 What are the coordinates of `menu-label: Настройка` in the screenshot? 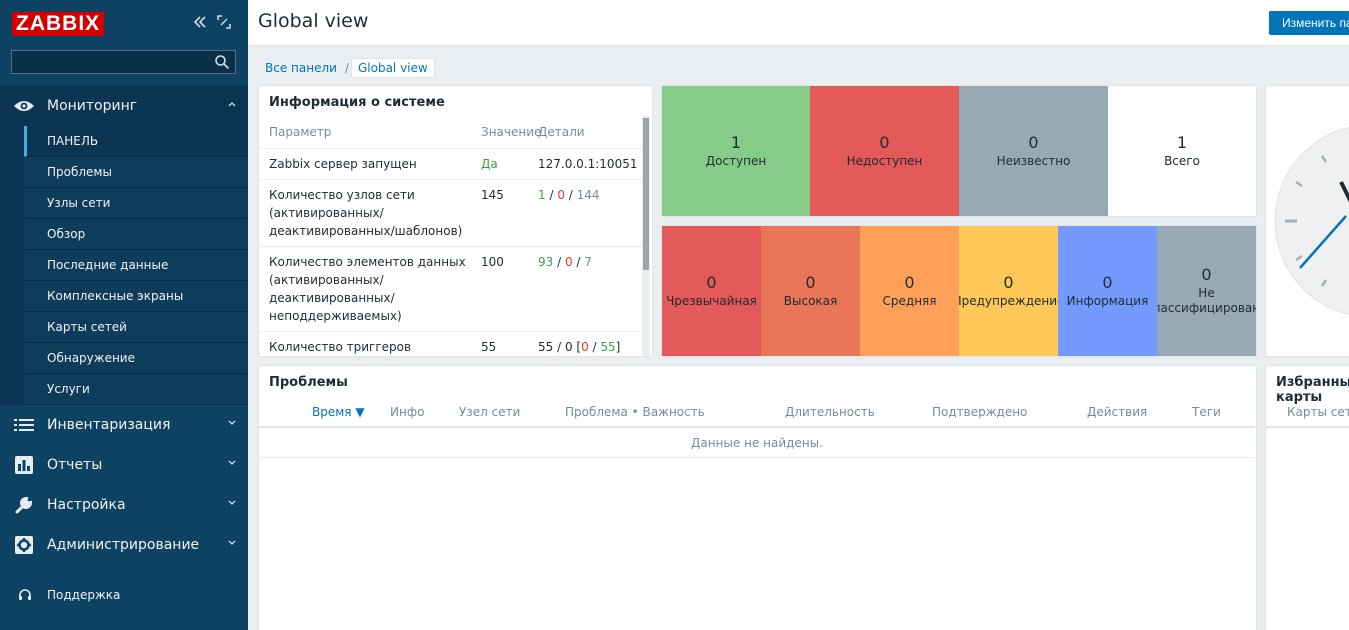 It's located at (86, 505).